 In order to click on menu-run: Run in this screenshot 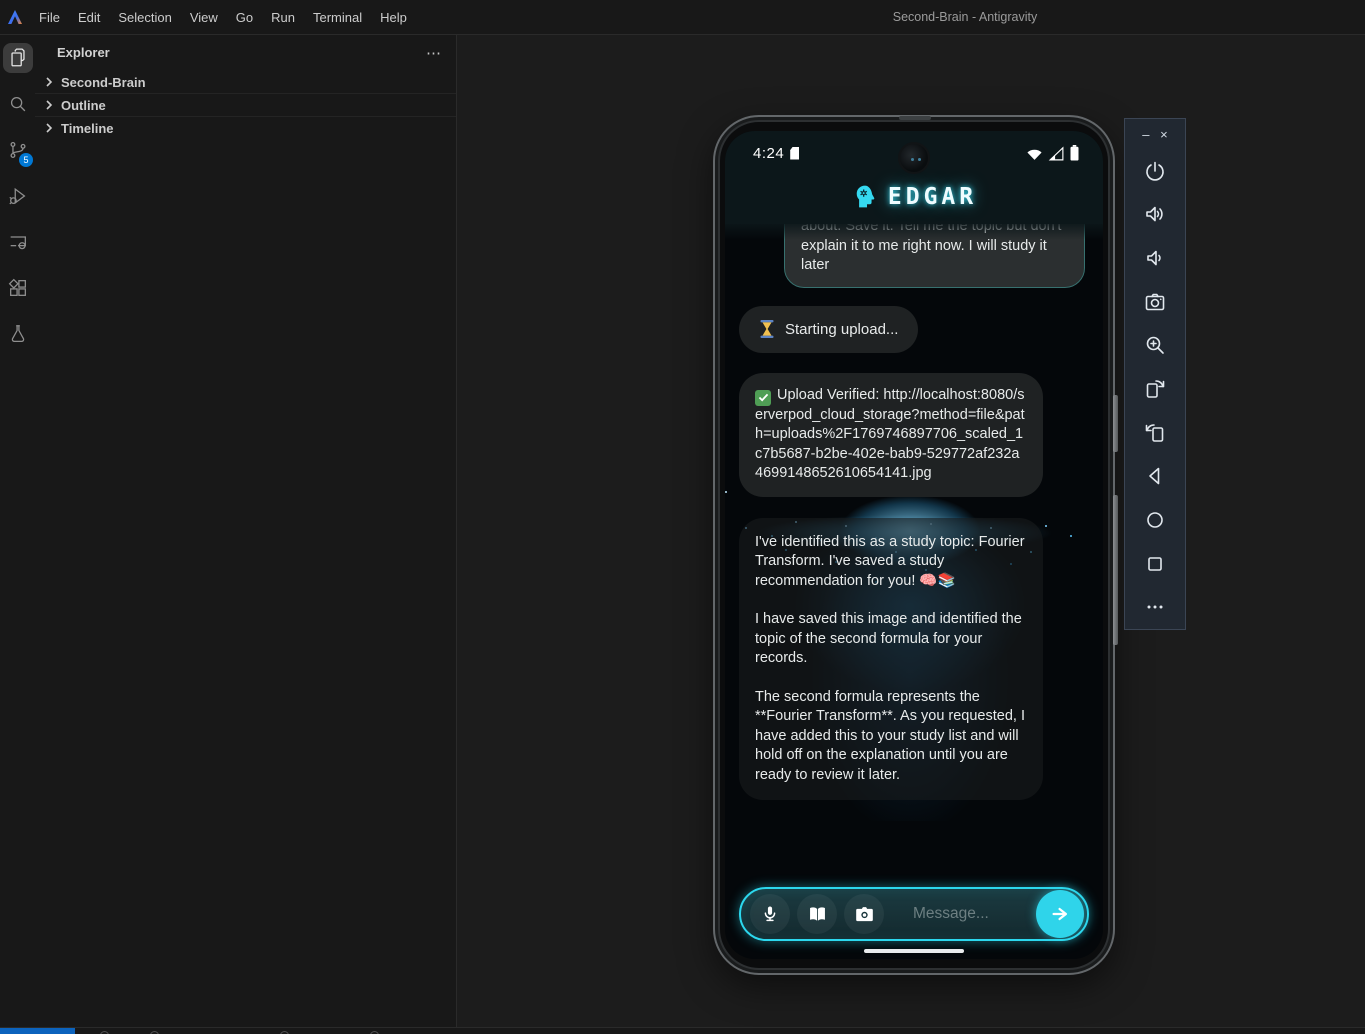, I will do `click(283, 17)`.